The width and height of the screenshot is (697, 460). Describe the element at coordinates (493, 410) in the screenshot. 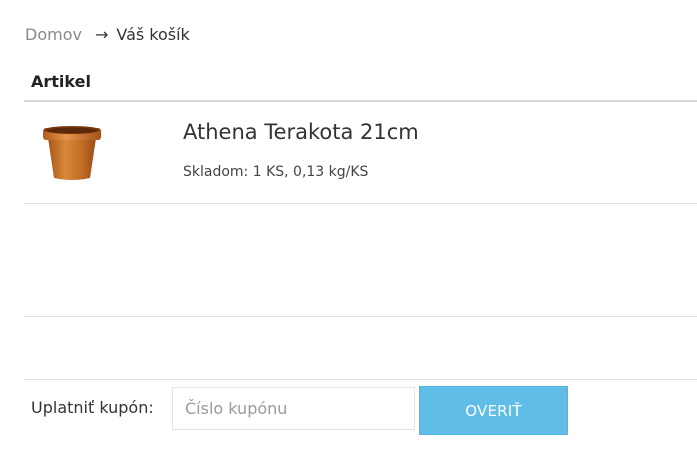

I see `verify-coupon-button: OVERIŤ` at that location.